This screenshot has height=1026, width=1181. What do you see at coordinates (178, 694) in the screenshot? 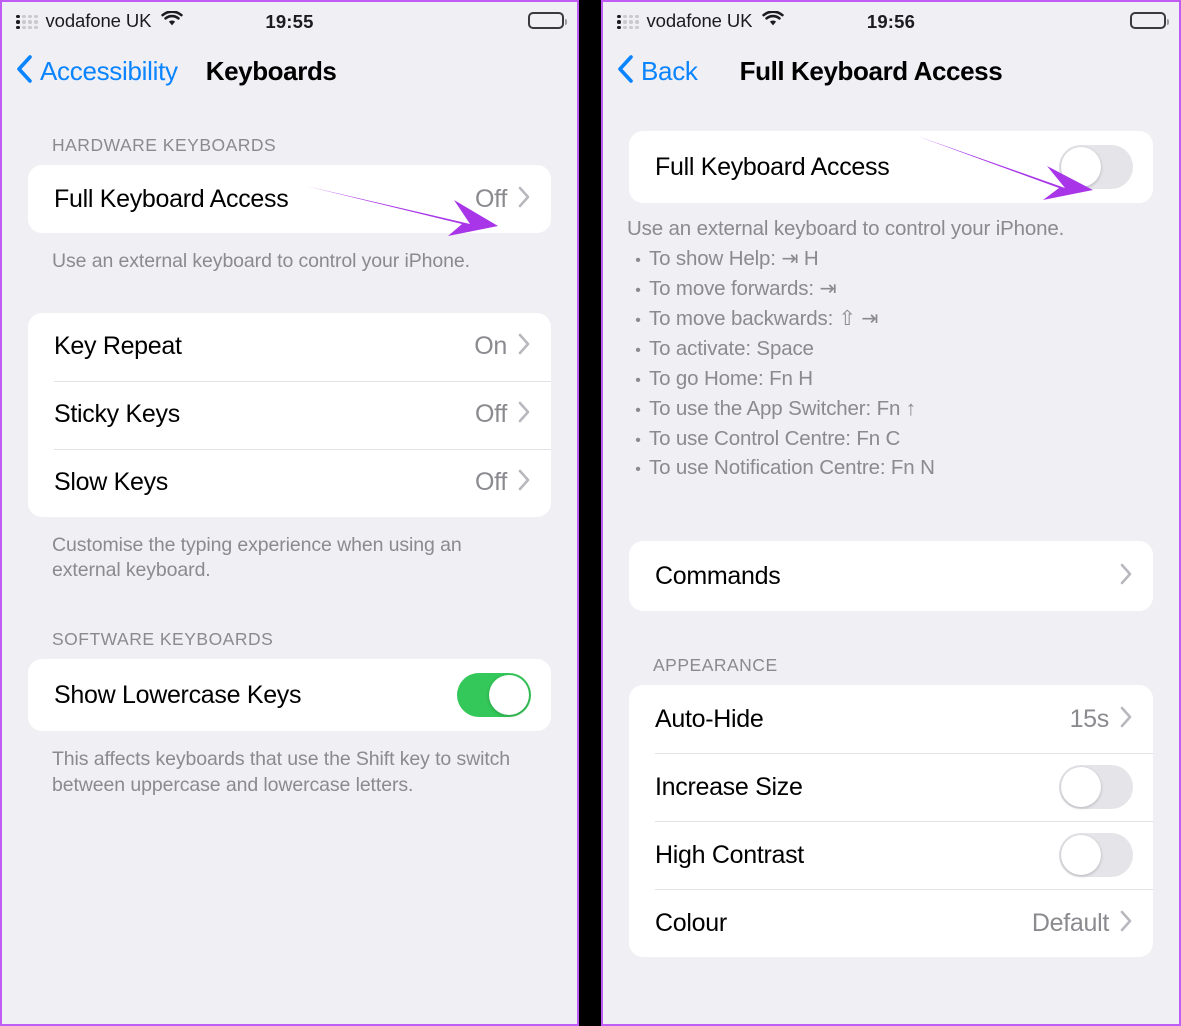
I see `row-label: Show Lowercase Keys` at bounding box center [178, 694].